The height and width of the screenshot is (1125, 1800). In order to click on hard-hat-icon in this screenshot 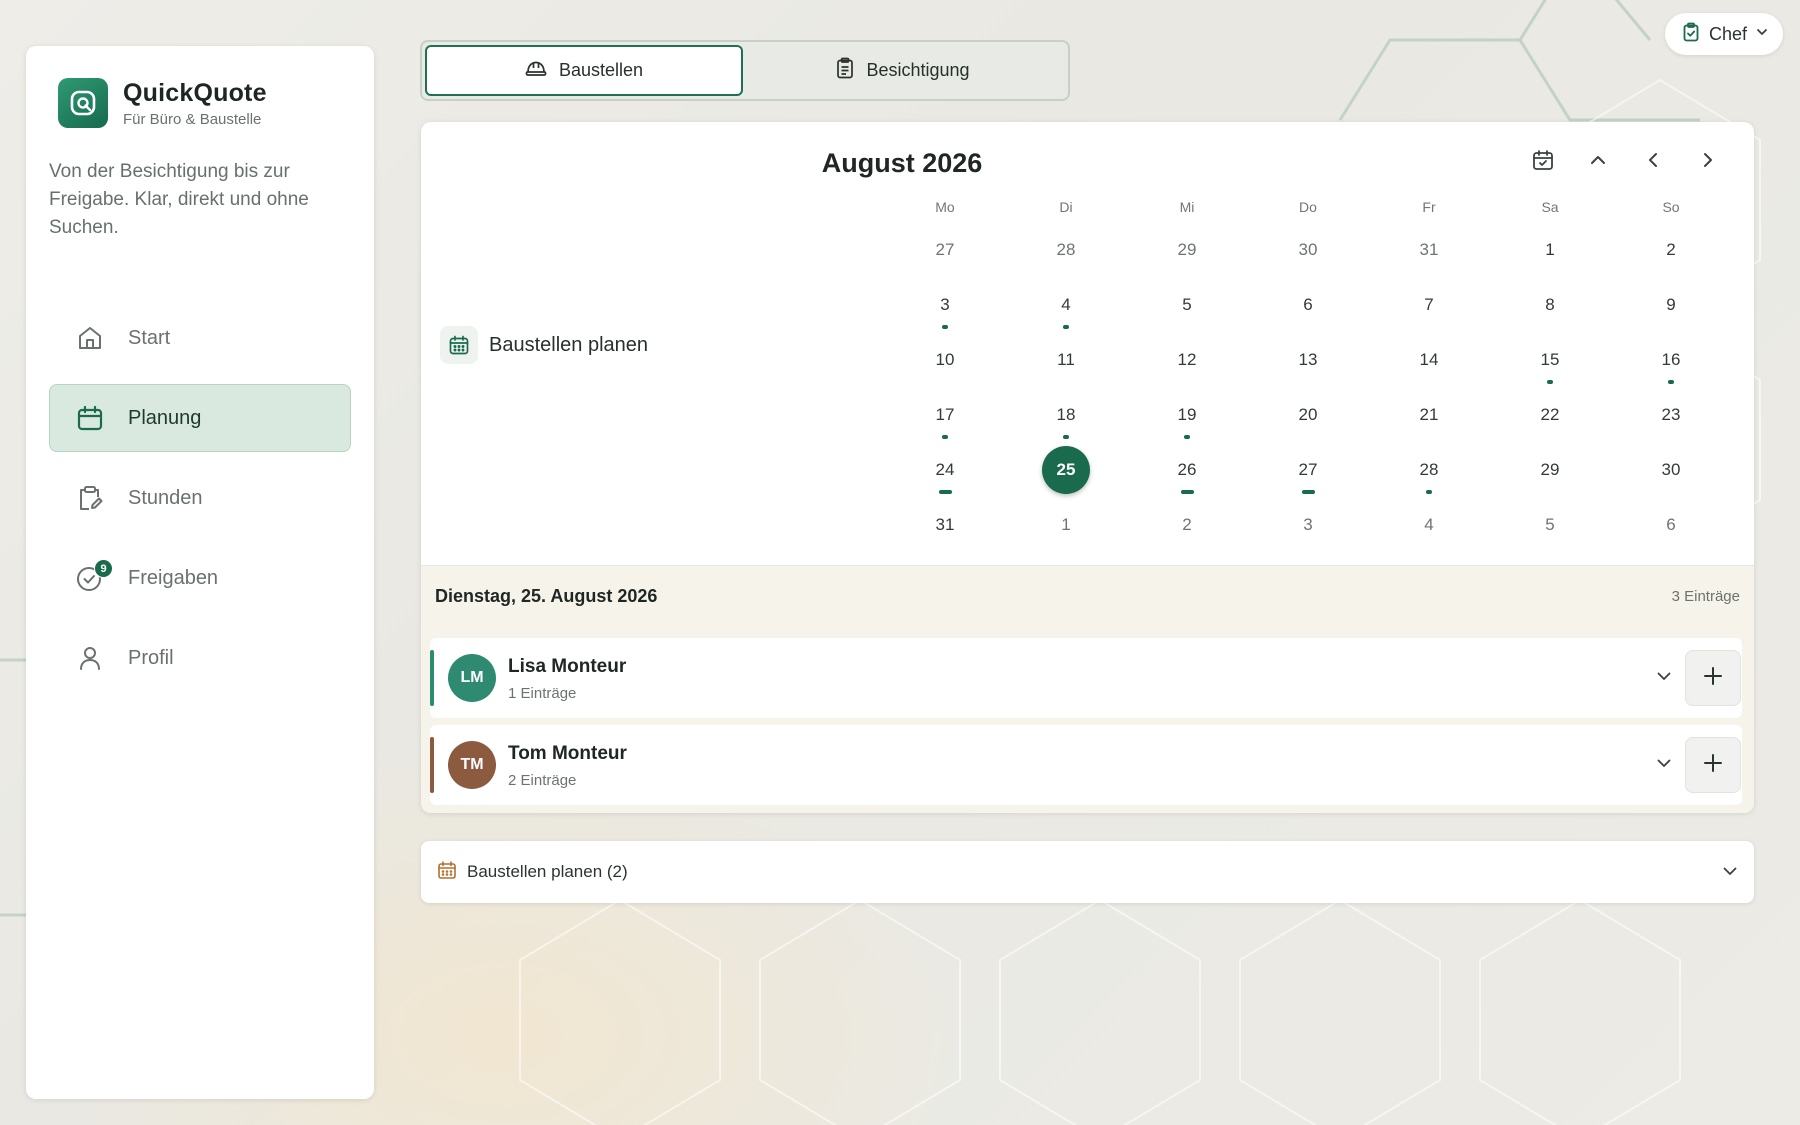, I will do `click(536, 70)`.